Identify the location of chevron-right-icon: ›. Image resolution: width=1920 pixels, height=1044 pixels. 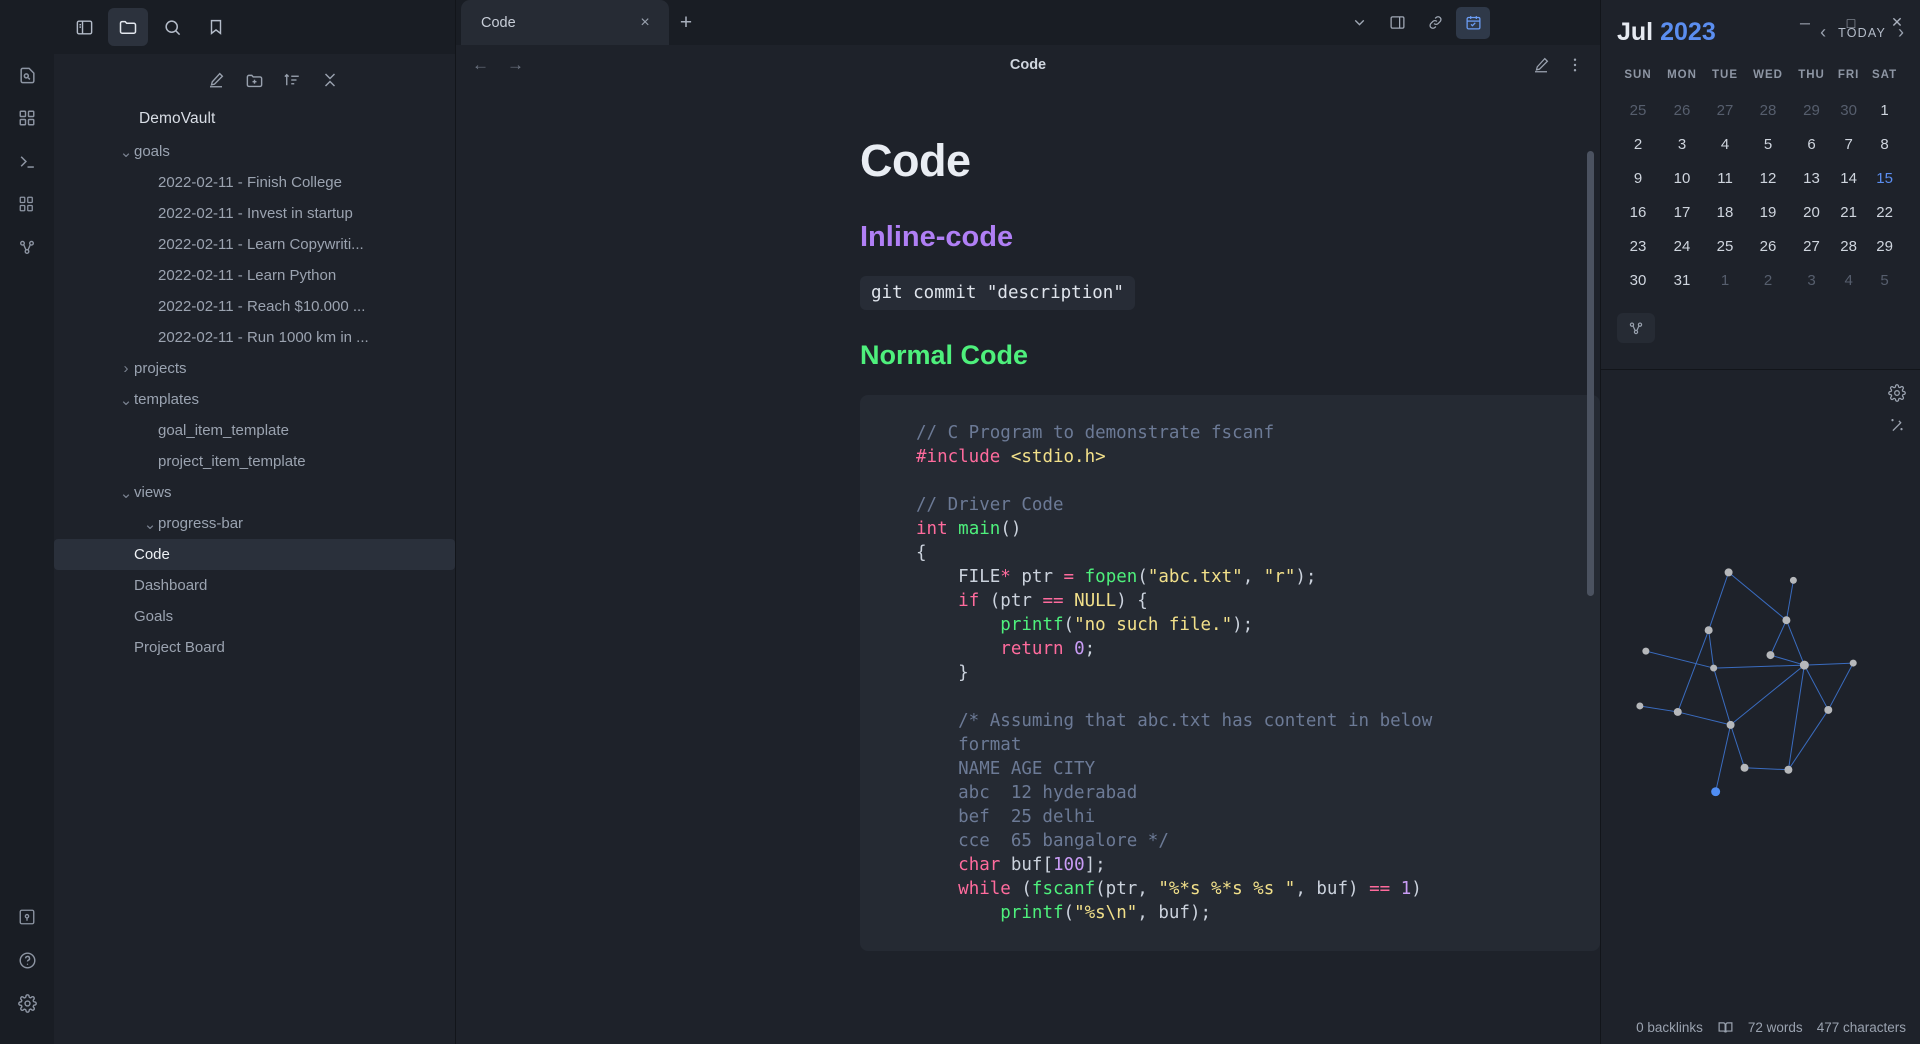
(126, 368).